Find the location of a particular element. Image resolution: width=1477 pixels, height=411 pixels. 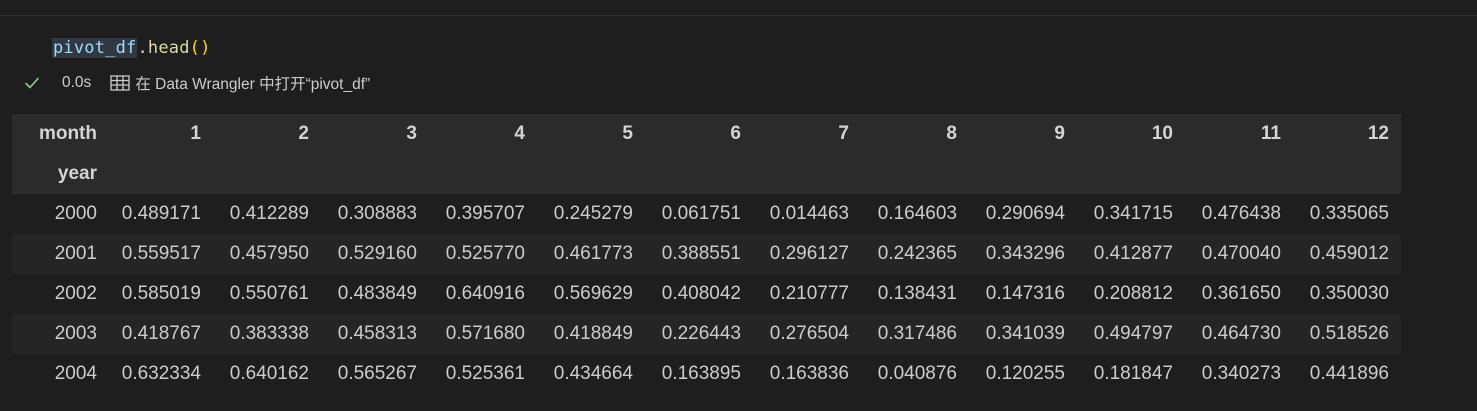

cell-value: 0.559517 is located at coordinates (161, 253).